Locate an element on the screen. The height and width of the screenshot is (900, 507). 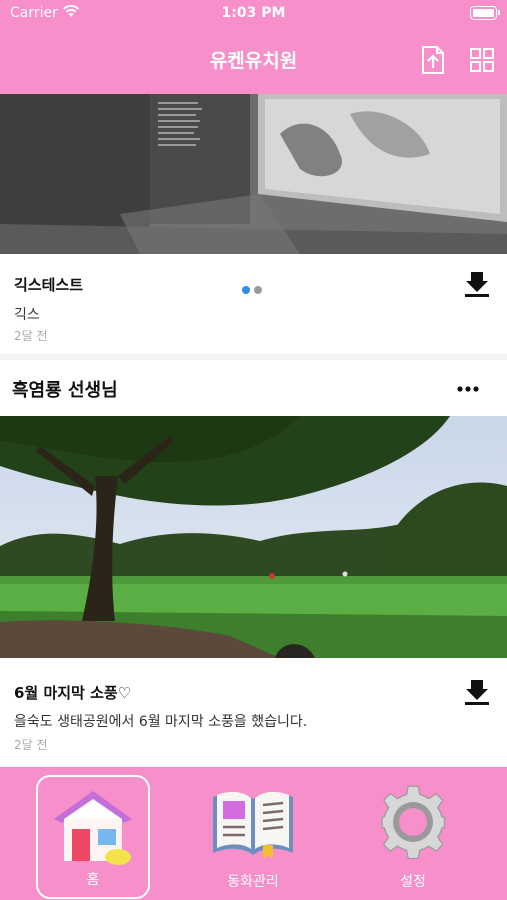
more-options-icon is located at coordinates (468, 389).